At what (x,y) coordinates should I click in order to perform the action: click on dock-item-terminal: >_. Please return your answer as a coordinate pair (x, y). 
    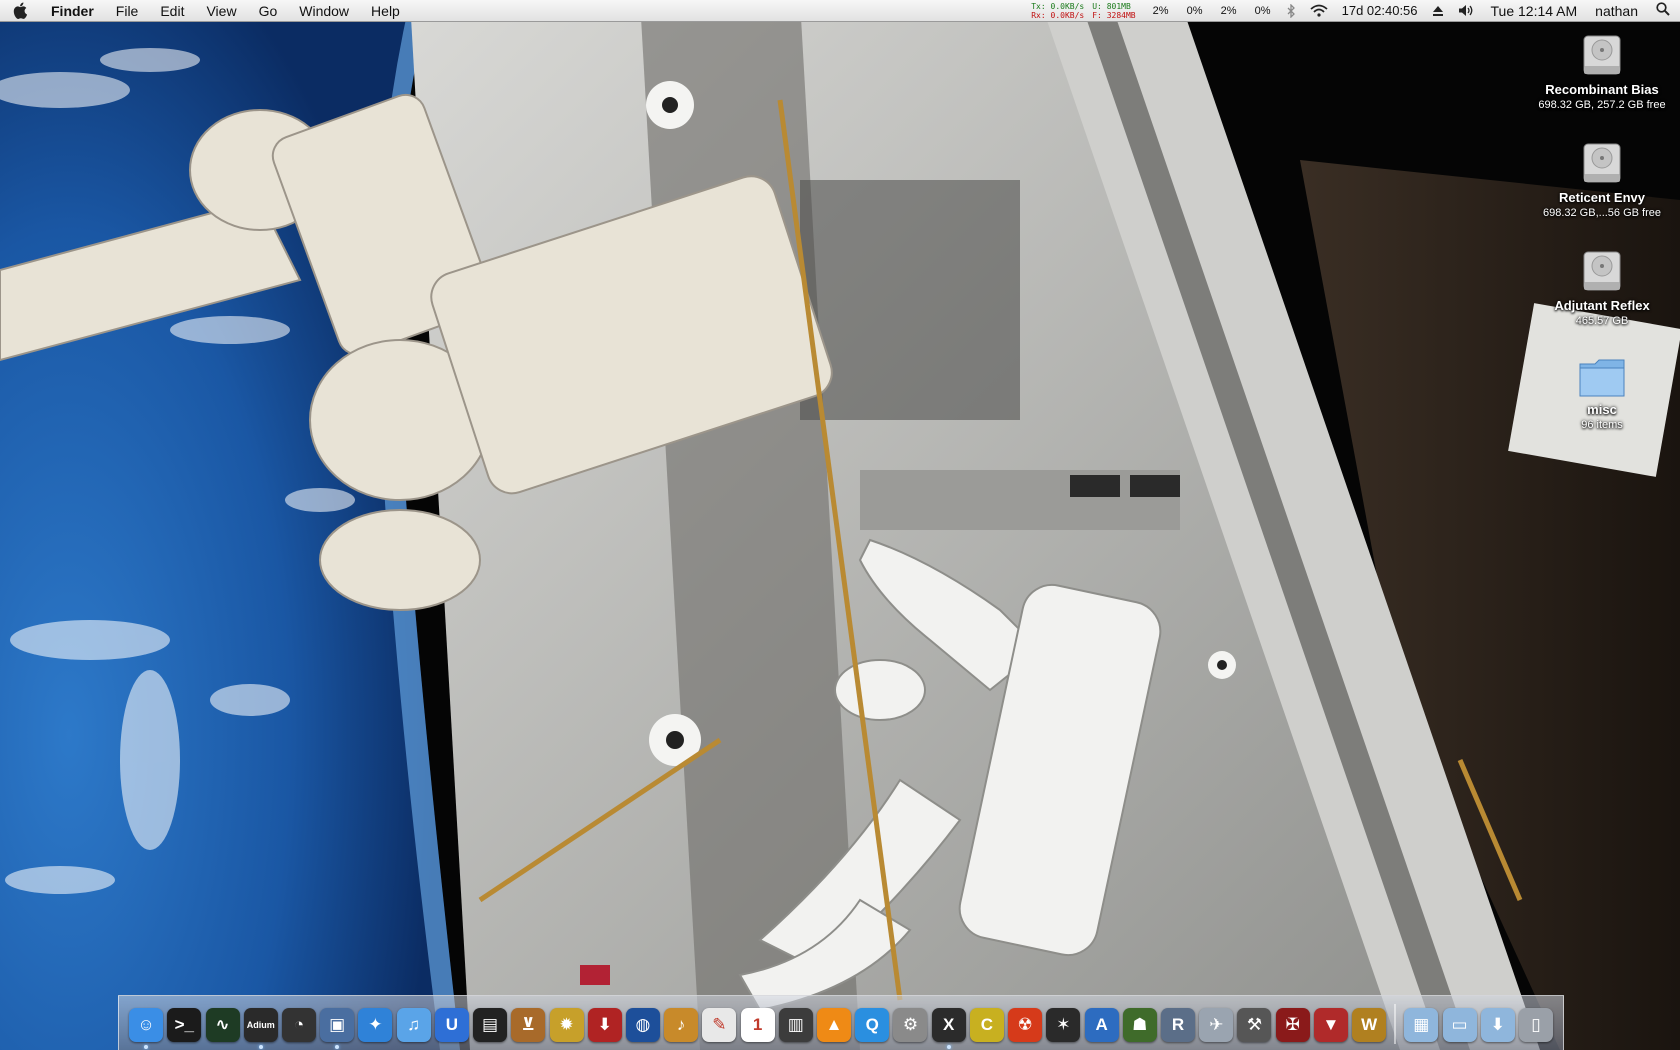
    Looking at the image, I should click on (184, 1026).